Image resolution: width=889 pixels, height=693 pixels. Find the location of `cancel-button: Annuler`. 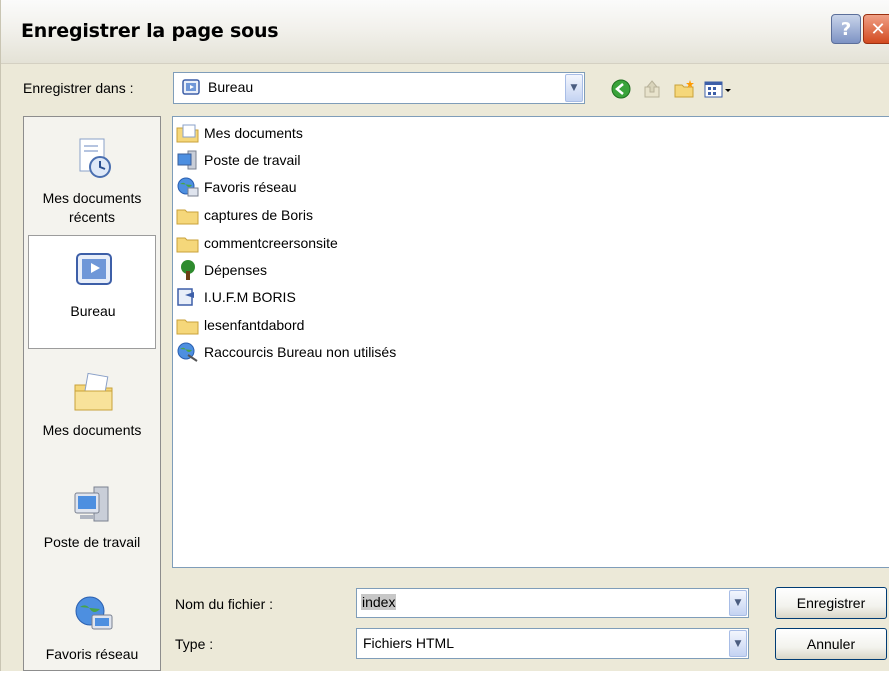

cancel-button: Annuler is located at coordinates (831, 644).